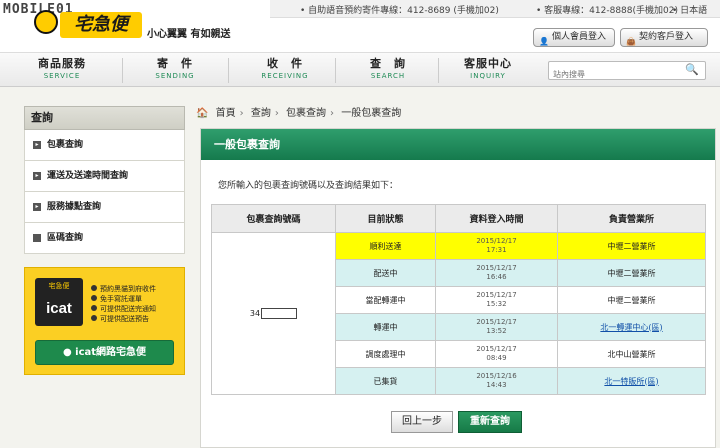 Image resolution: width=720 pixels, height=448 pixels. What do you see at coordinates (488, 67) in the screenshot?
I see `nav-inquiry: 客服中心 INQUIRY` at bounding box center [488, 67].